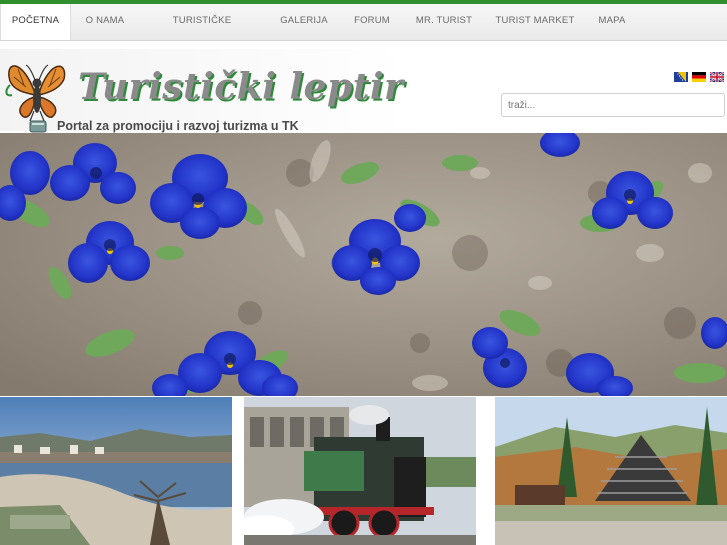 The width and height of the screenshot is (727, 545). I want to click on german-flag-icon, so click(699, 77).